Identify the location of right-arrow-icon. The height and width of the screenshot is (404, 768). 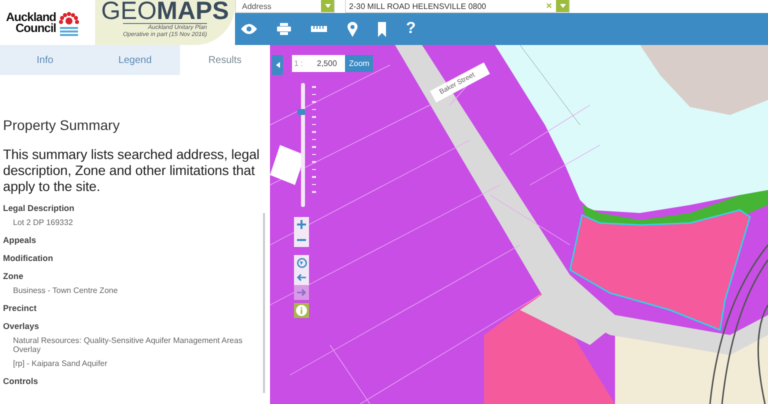
(301, 292).